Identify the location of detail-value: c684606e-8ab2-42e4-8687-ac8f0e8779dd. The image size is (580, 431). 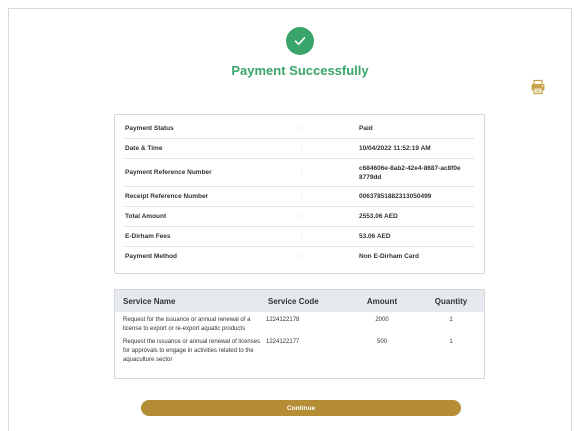
(410, 172).